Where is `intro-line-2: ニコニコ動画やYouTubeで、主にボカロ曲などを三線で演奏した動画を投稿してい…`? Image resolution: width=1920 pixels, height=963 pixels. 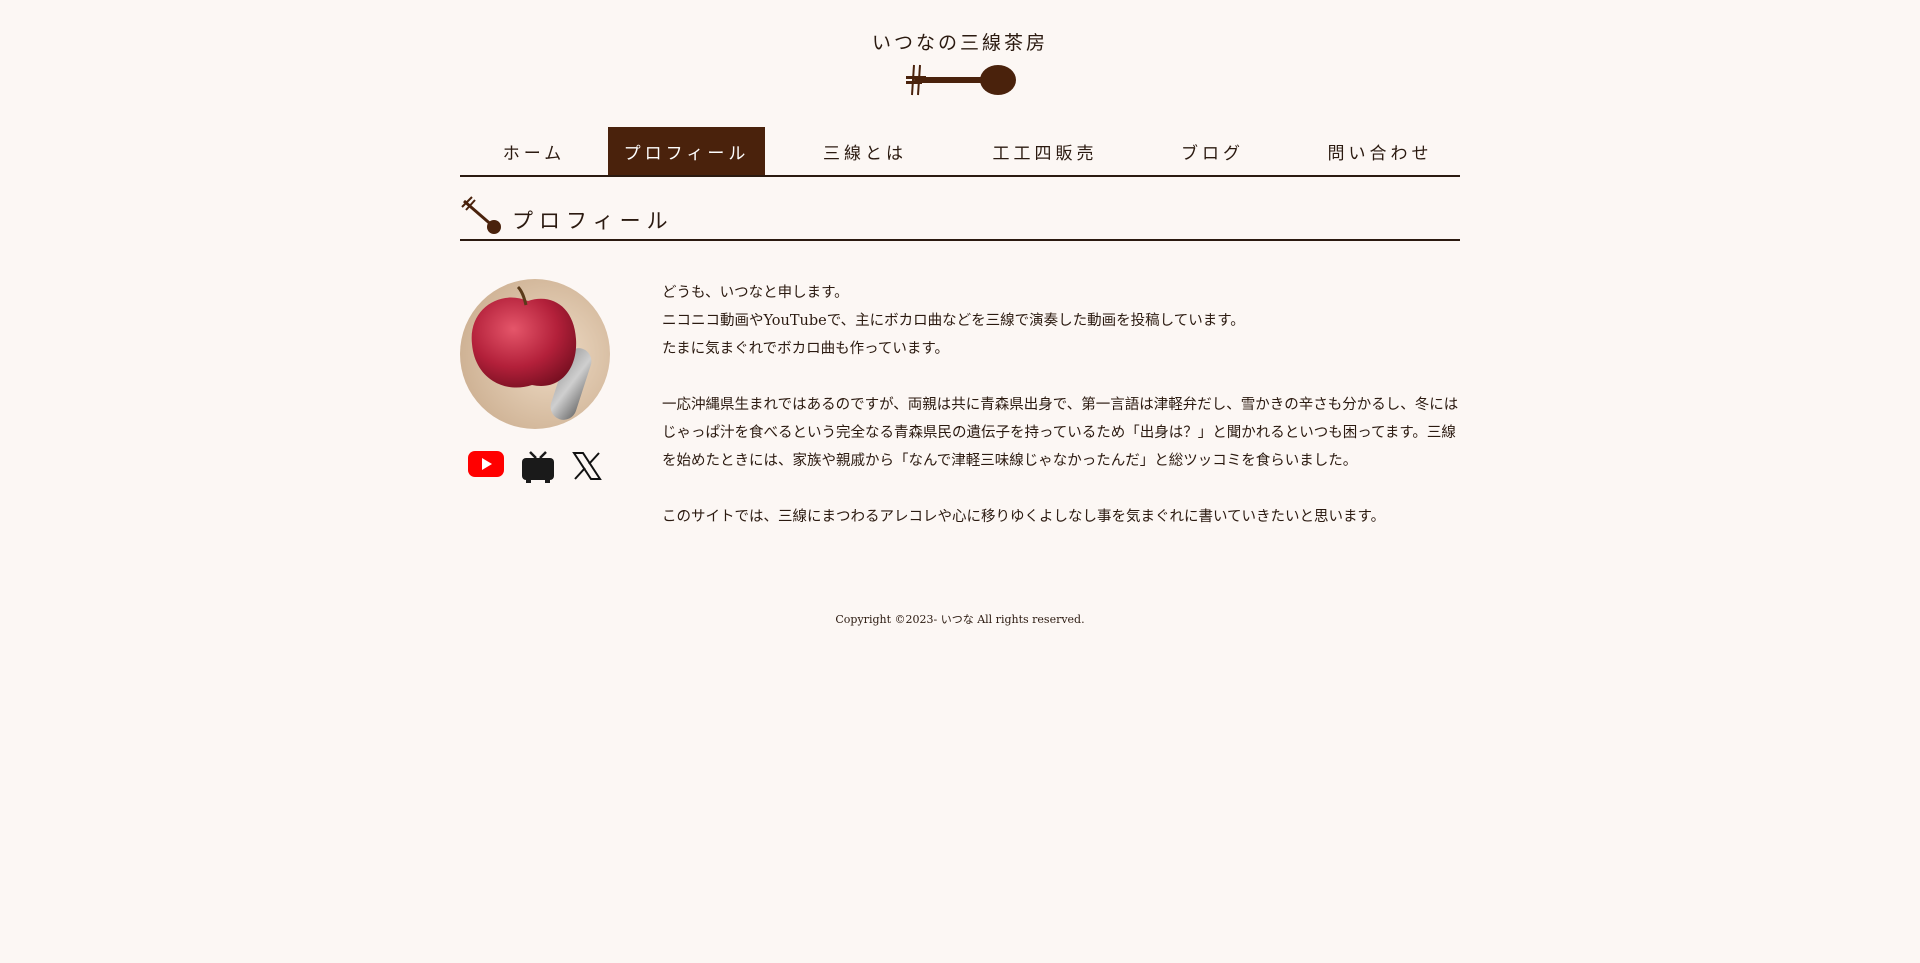
intro-line-2: ニコニコ動画やYouTubeで、主にボカロ曲などを三線で演奏した動画を投稿してい… is located at coordinates (953, 321).